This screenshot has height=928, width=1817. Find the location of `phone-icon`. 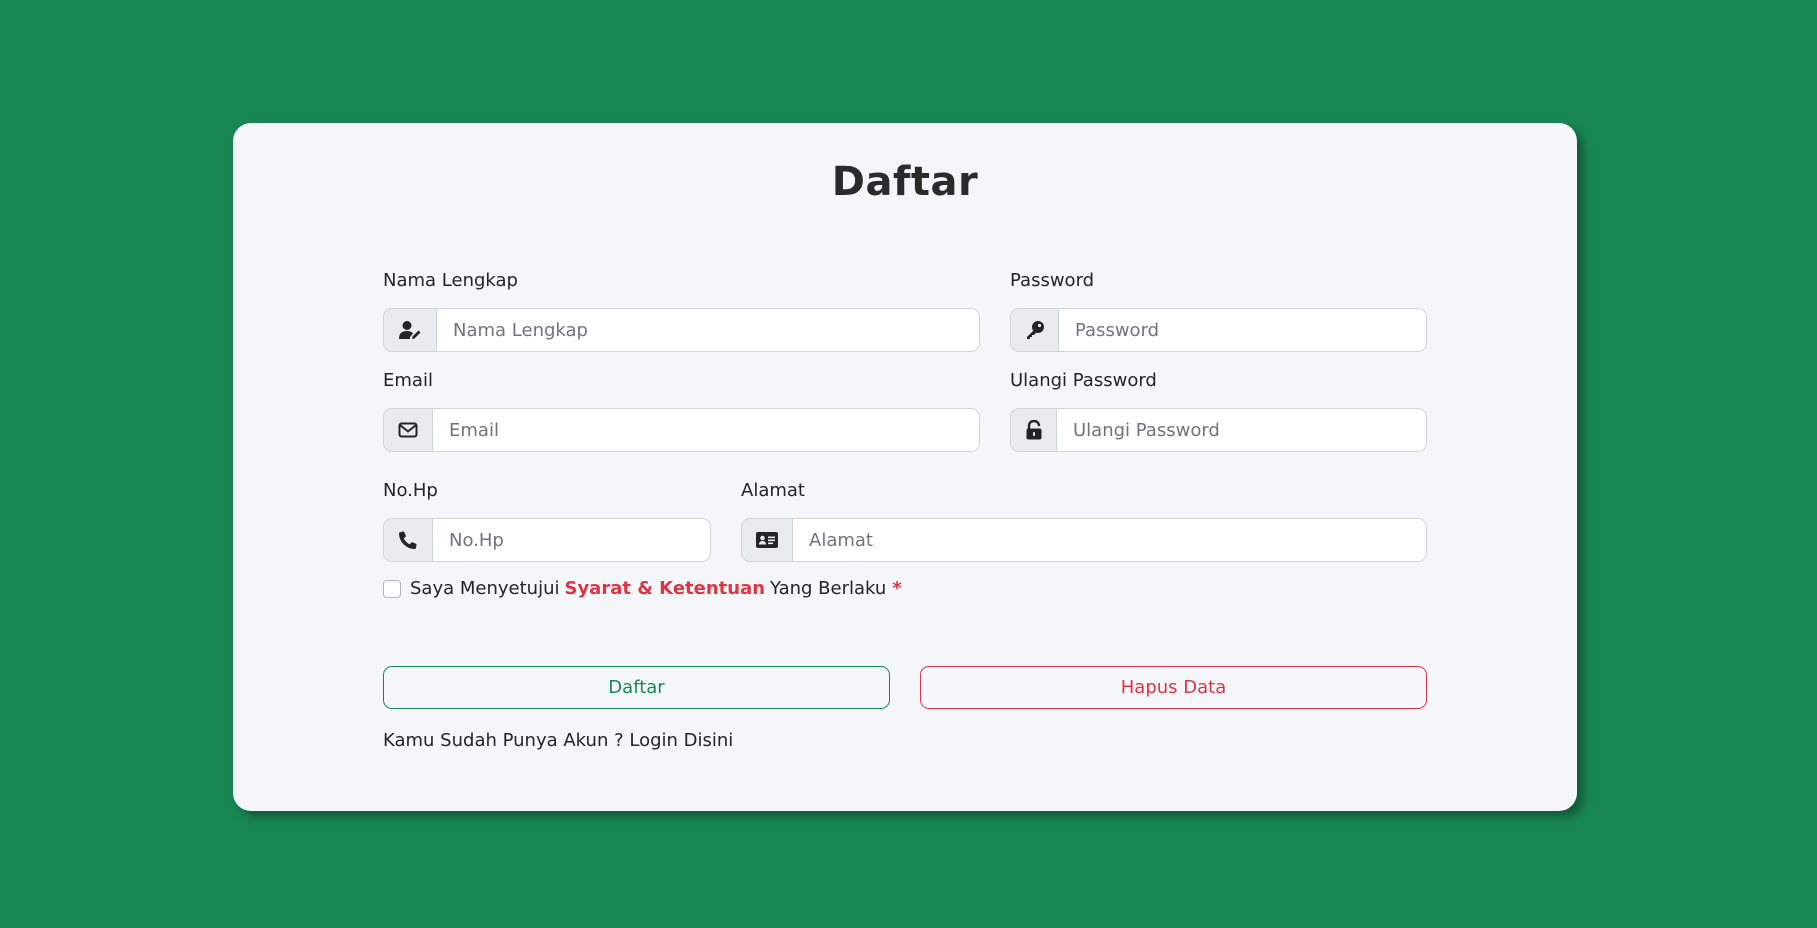

phone-icon is located at coordinates (408, 540).